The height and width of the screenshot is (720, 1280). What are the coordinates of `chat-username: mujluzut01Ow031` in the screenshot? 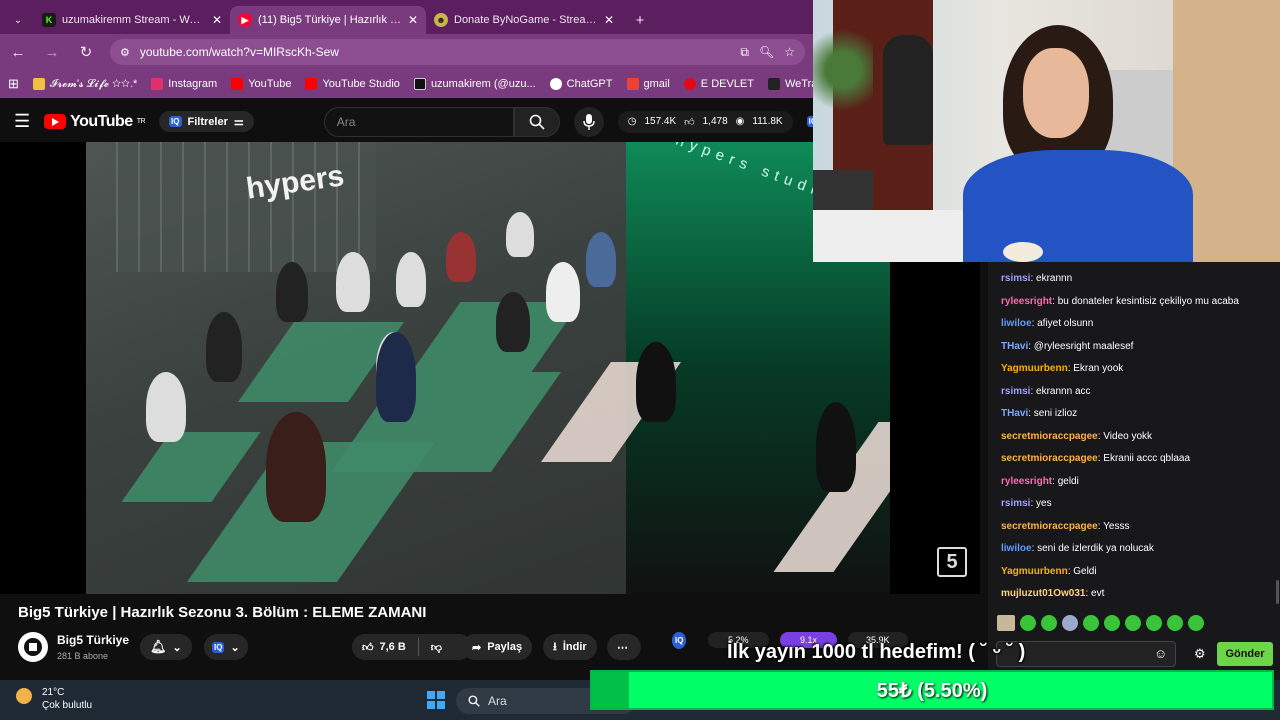 It's located at (1043, 593).